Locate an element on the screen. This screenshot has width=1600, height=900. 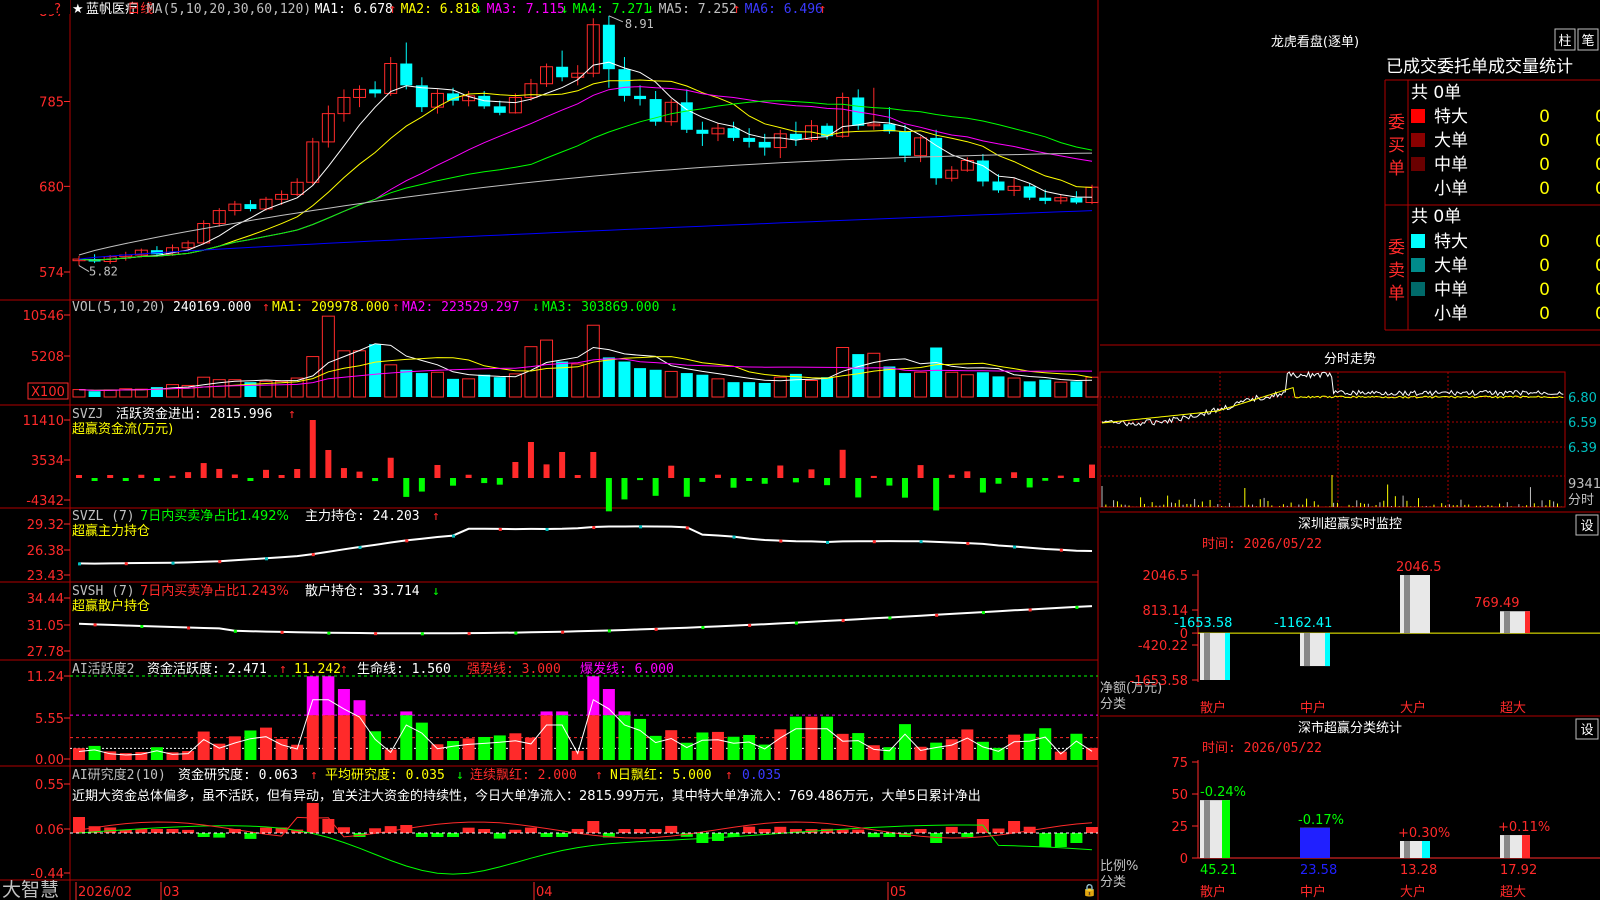
help-icon: ? is located at coordinates (57, 9).